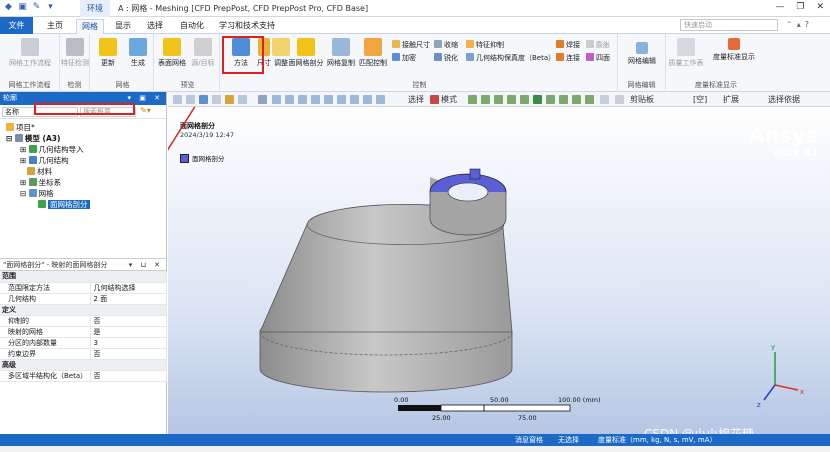 Image resolution: width=830 pixels, height=452 pixels. I want to click on iso-view-icon, so click(380, 99).